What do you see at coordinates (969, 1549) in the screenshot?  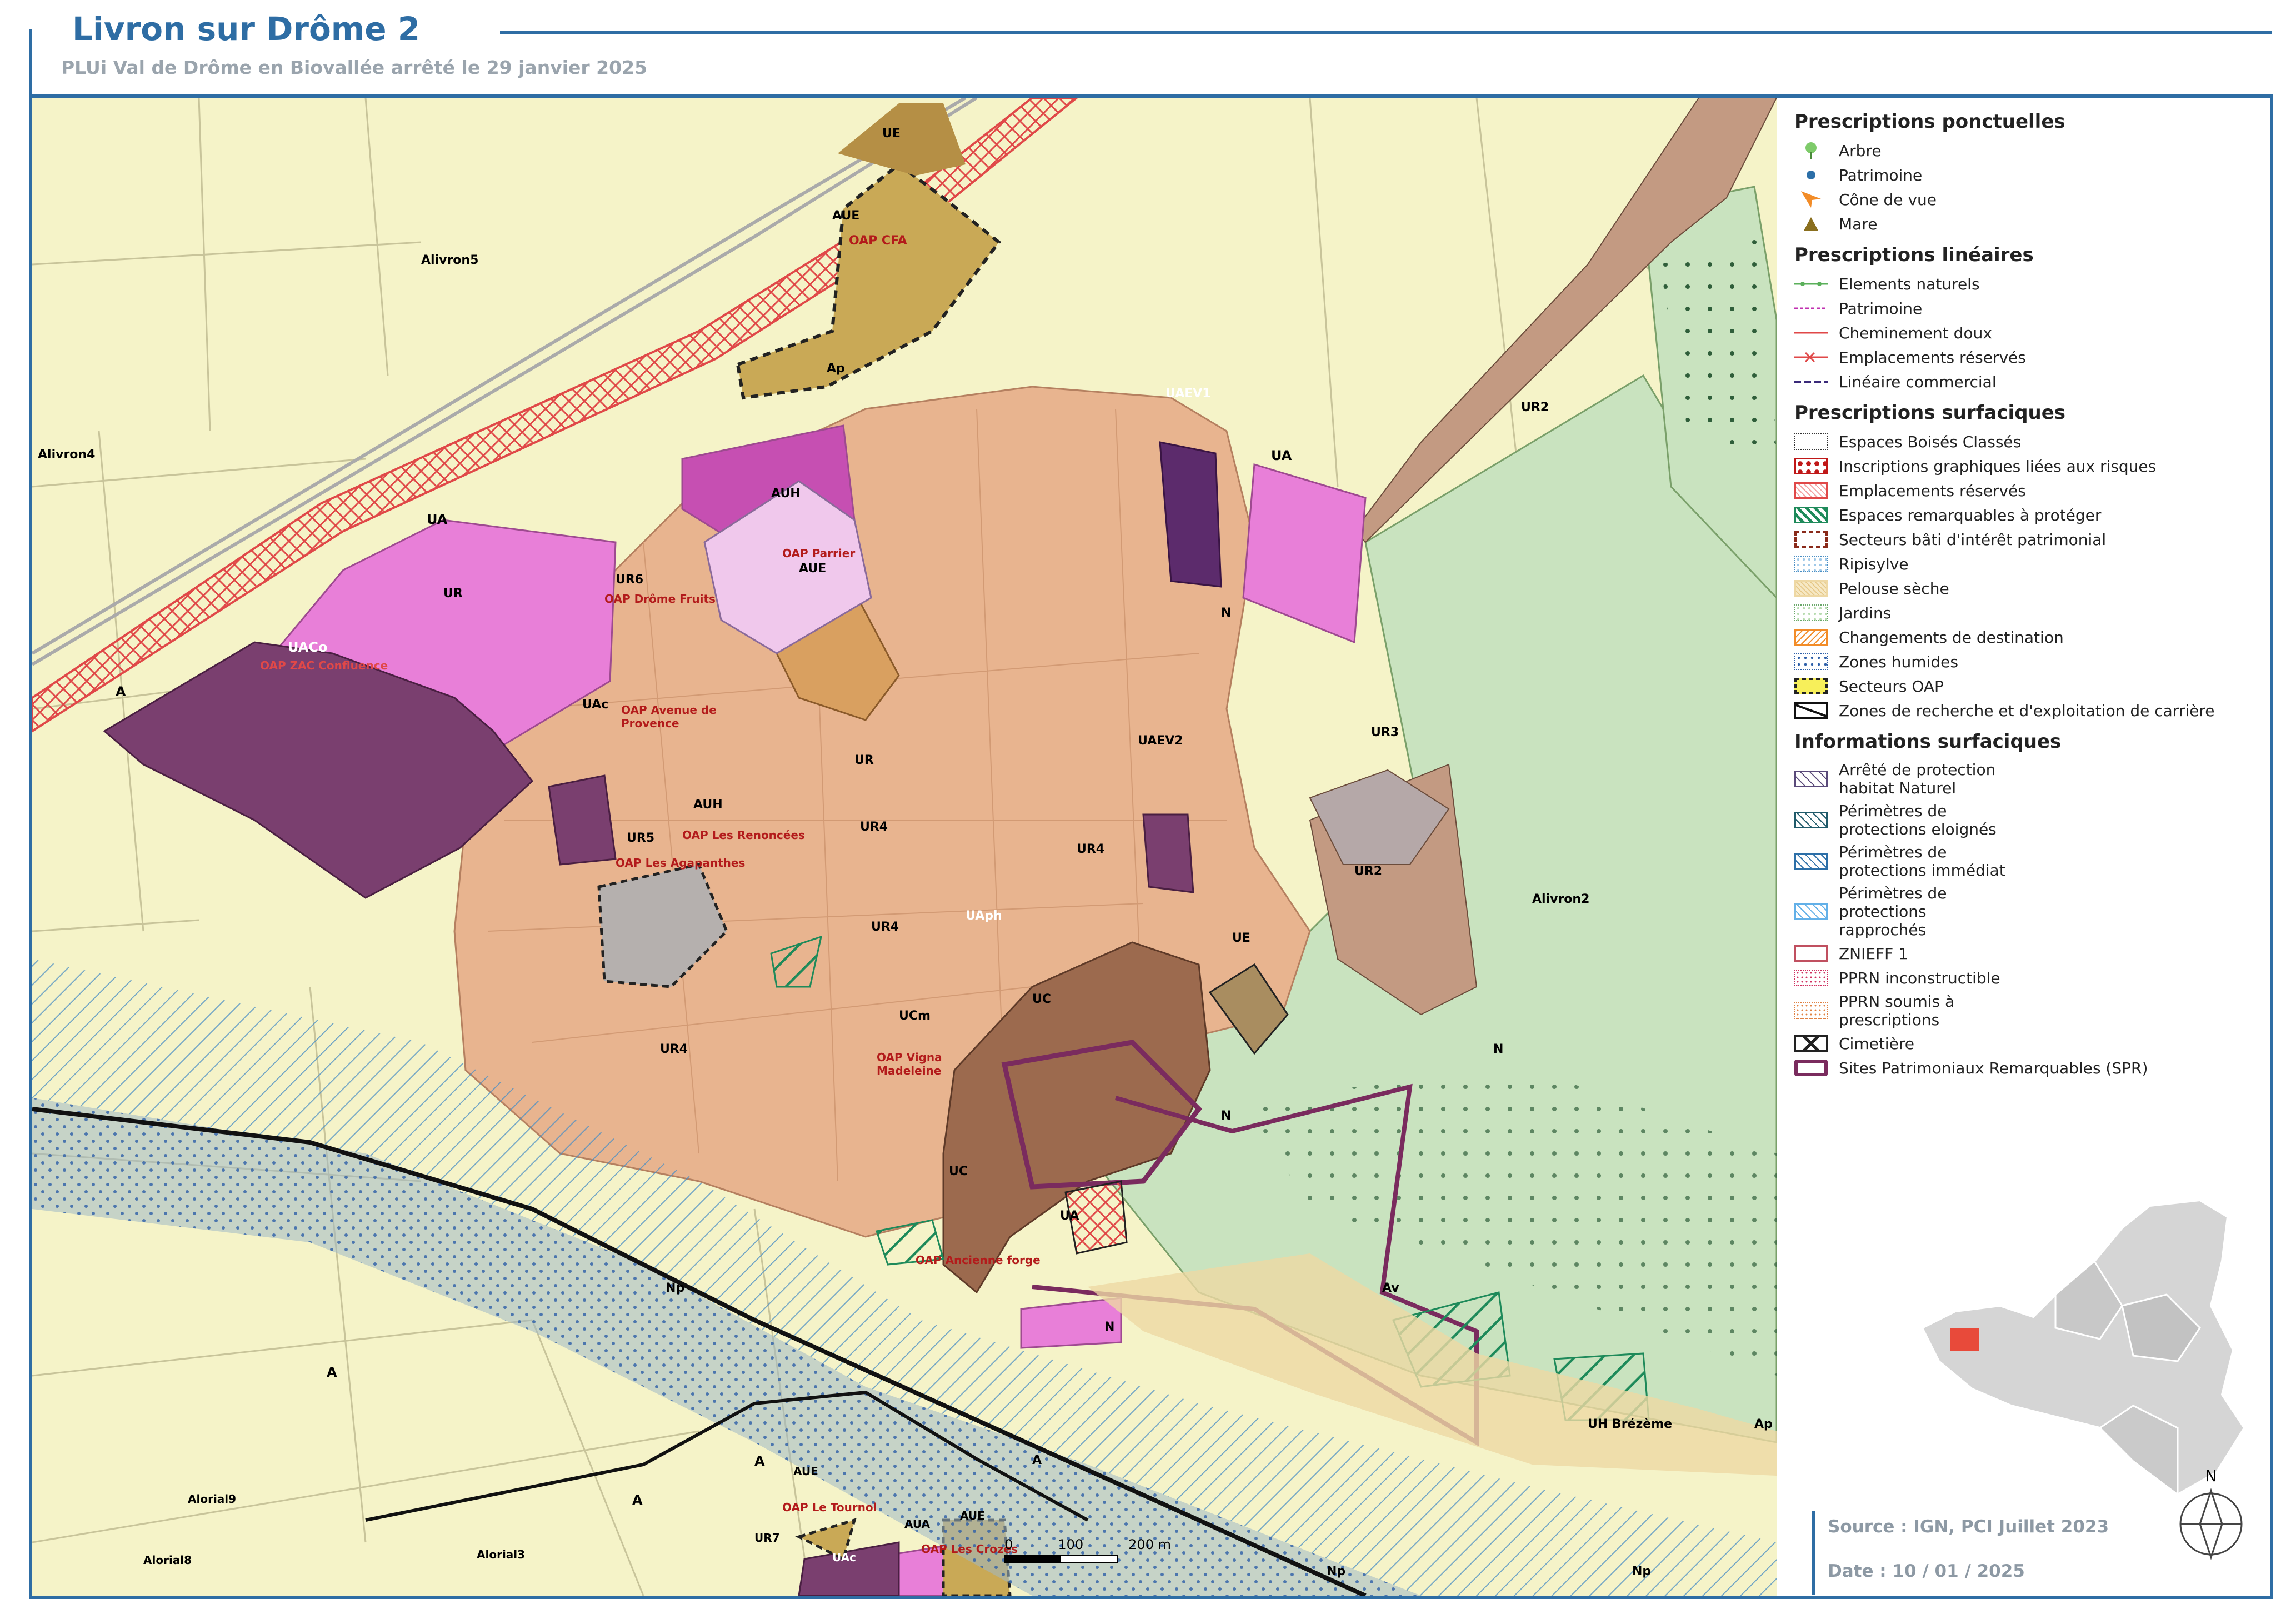 I see `oap-label: OAP Les Crozes` at bounding box center [969, 1549].